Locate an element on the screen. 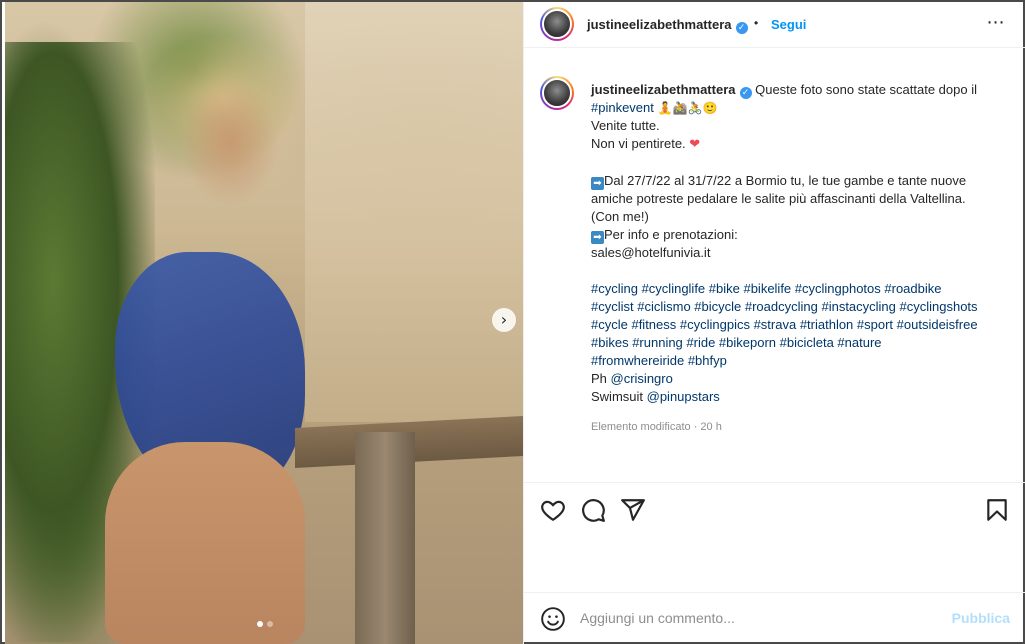 The width and height of the screenshot is (1025, 644). more-options-icon: ⋯ is located at coordinates (996, 24).